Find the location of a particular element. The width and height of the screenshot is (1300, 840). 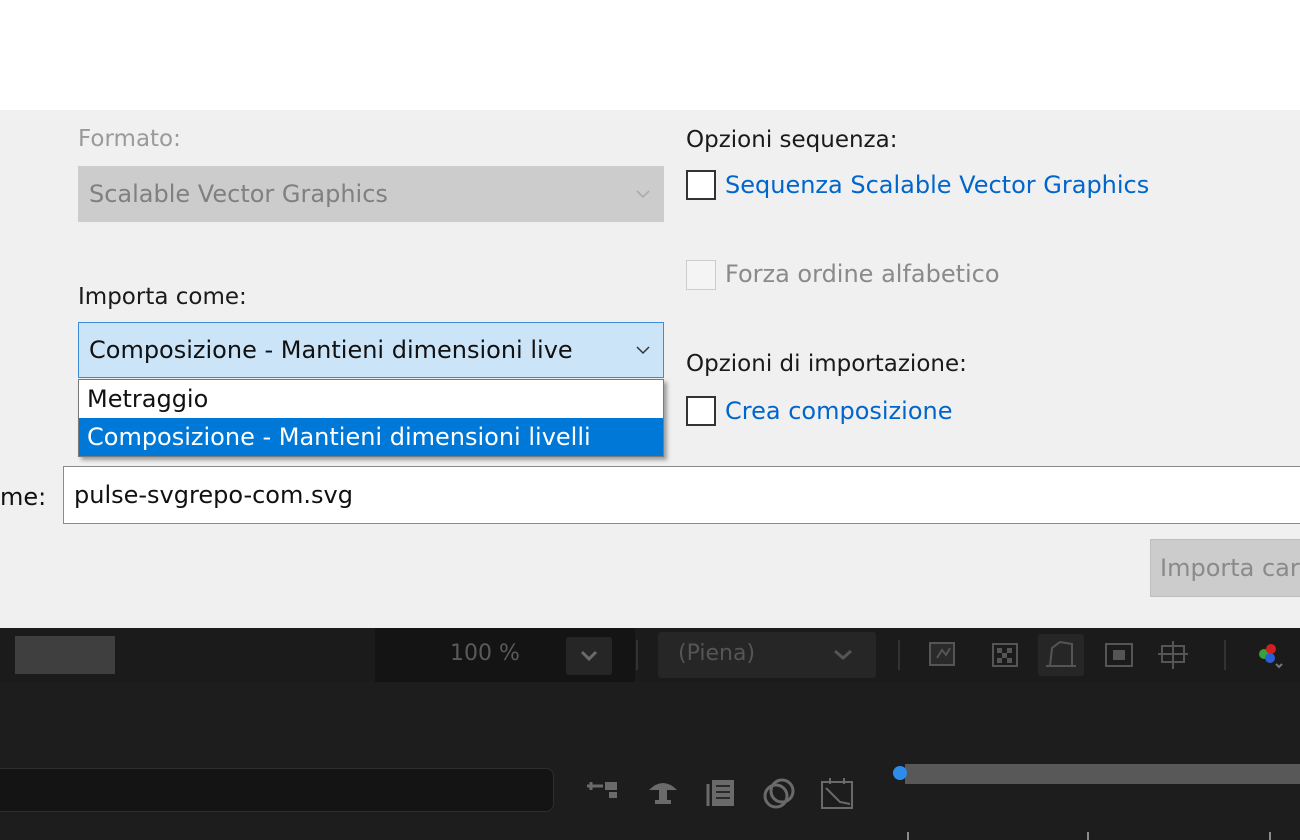

import-folder-button-label: Importa car is located at coordinates (1230, 568).